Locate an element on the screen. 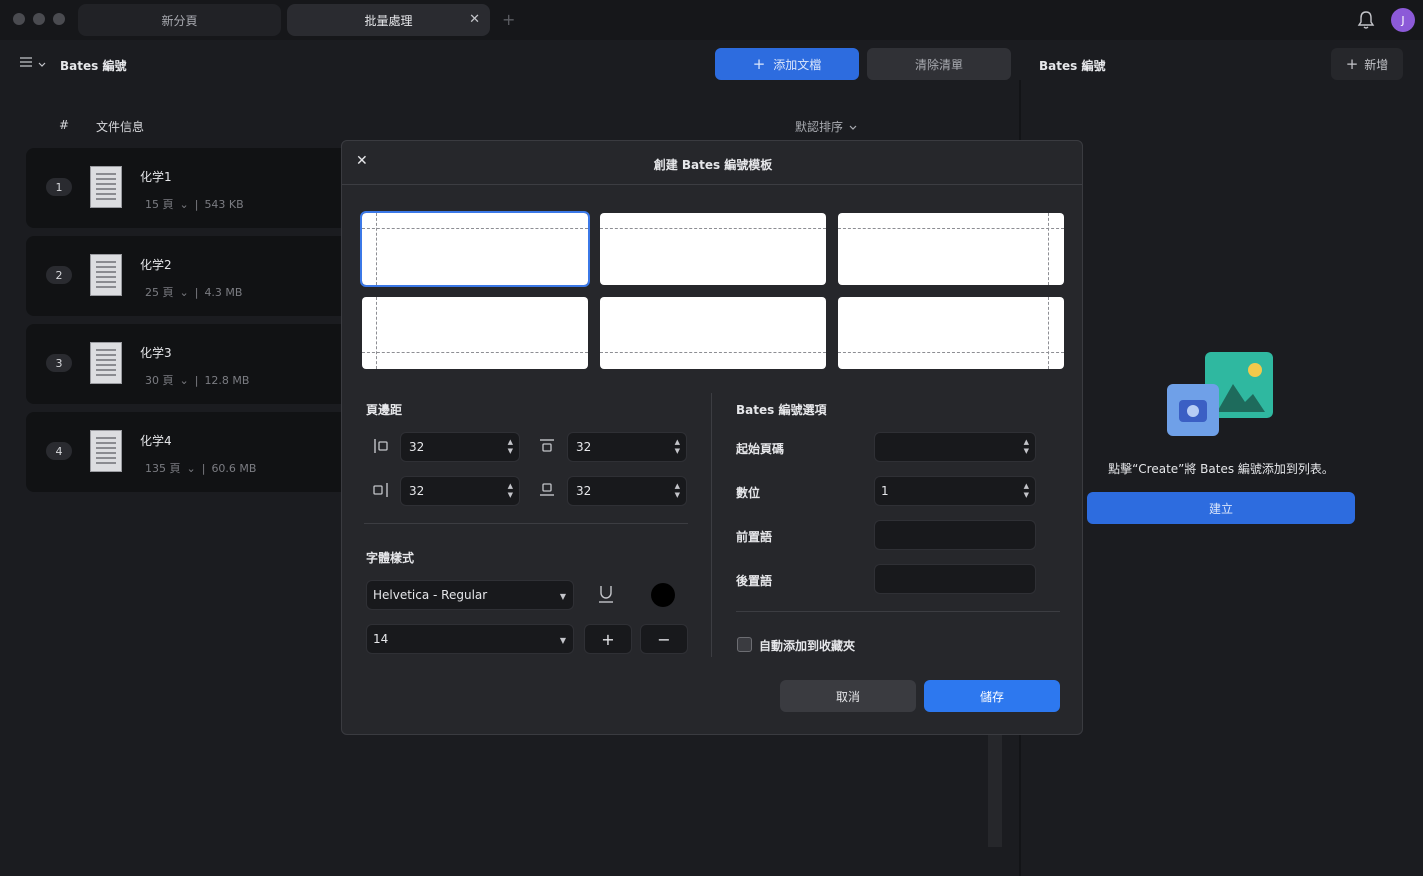  save-button: 儲存 is located at coordinates (992, 696).